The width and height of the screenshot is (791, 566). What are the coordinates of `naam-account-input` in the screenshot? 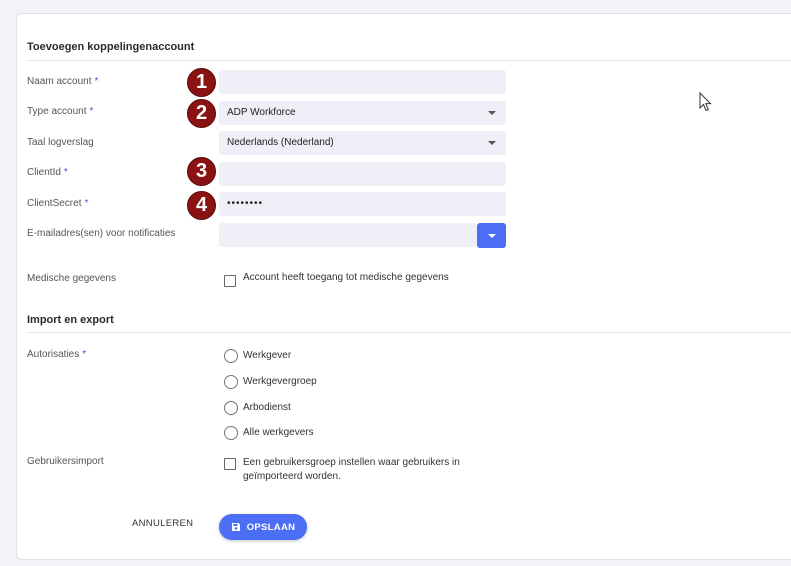 It's located at (362, 82).